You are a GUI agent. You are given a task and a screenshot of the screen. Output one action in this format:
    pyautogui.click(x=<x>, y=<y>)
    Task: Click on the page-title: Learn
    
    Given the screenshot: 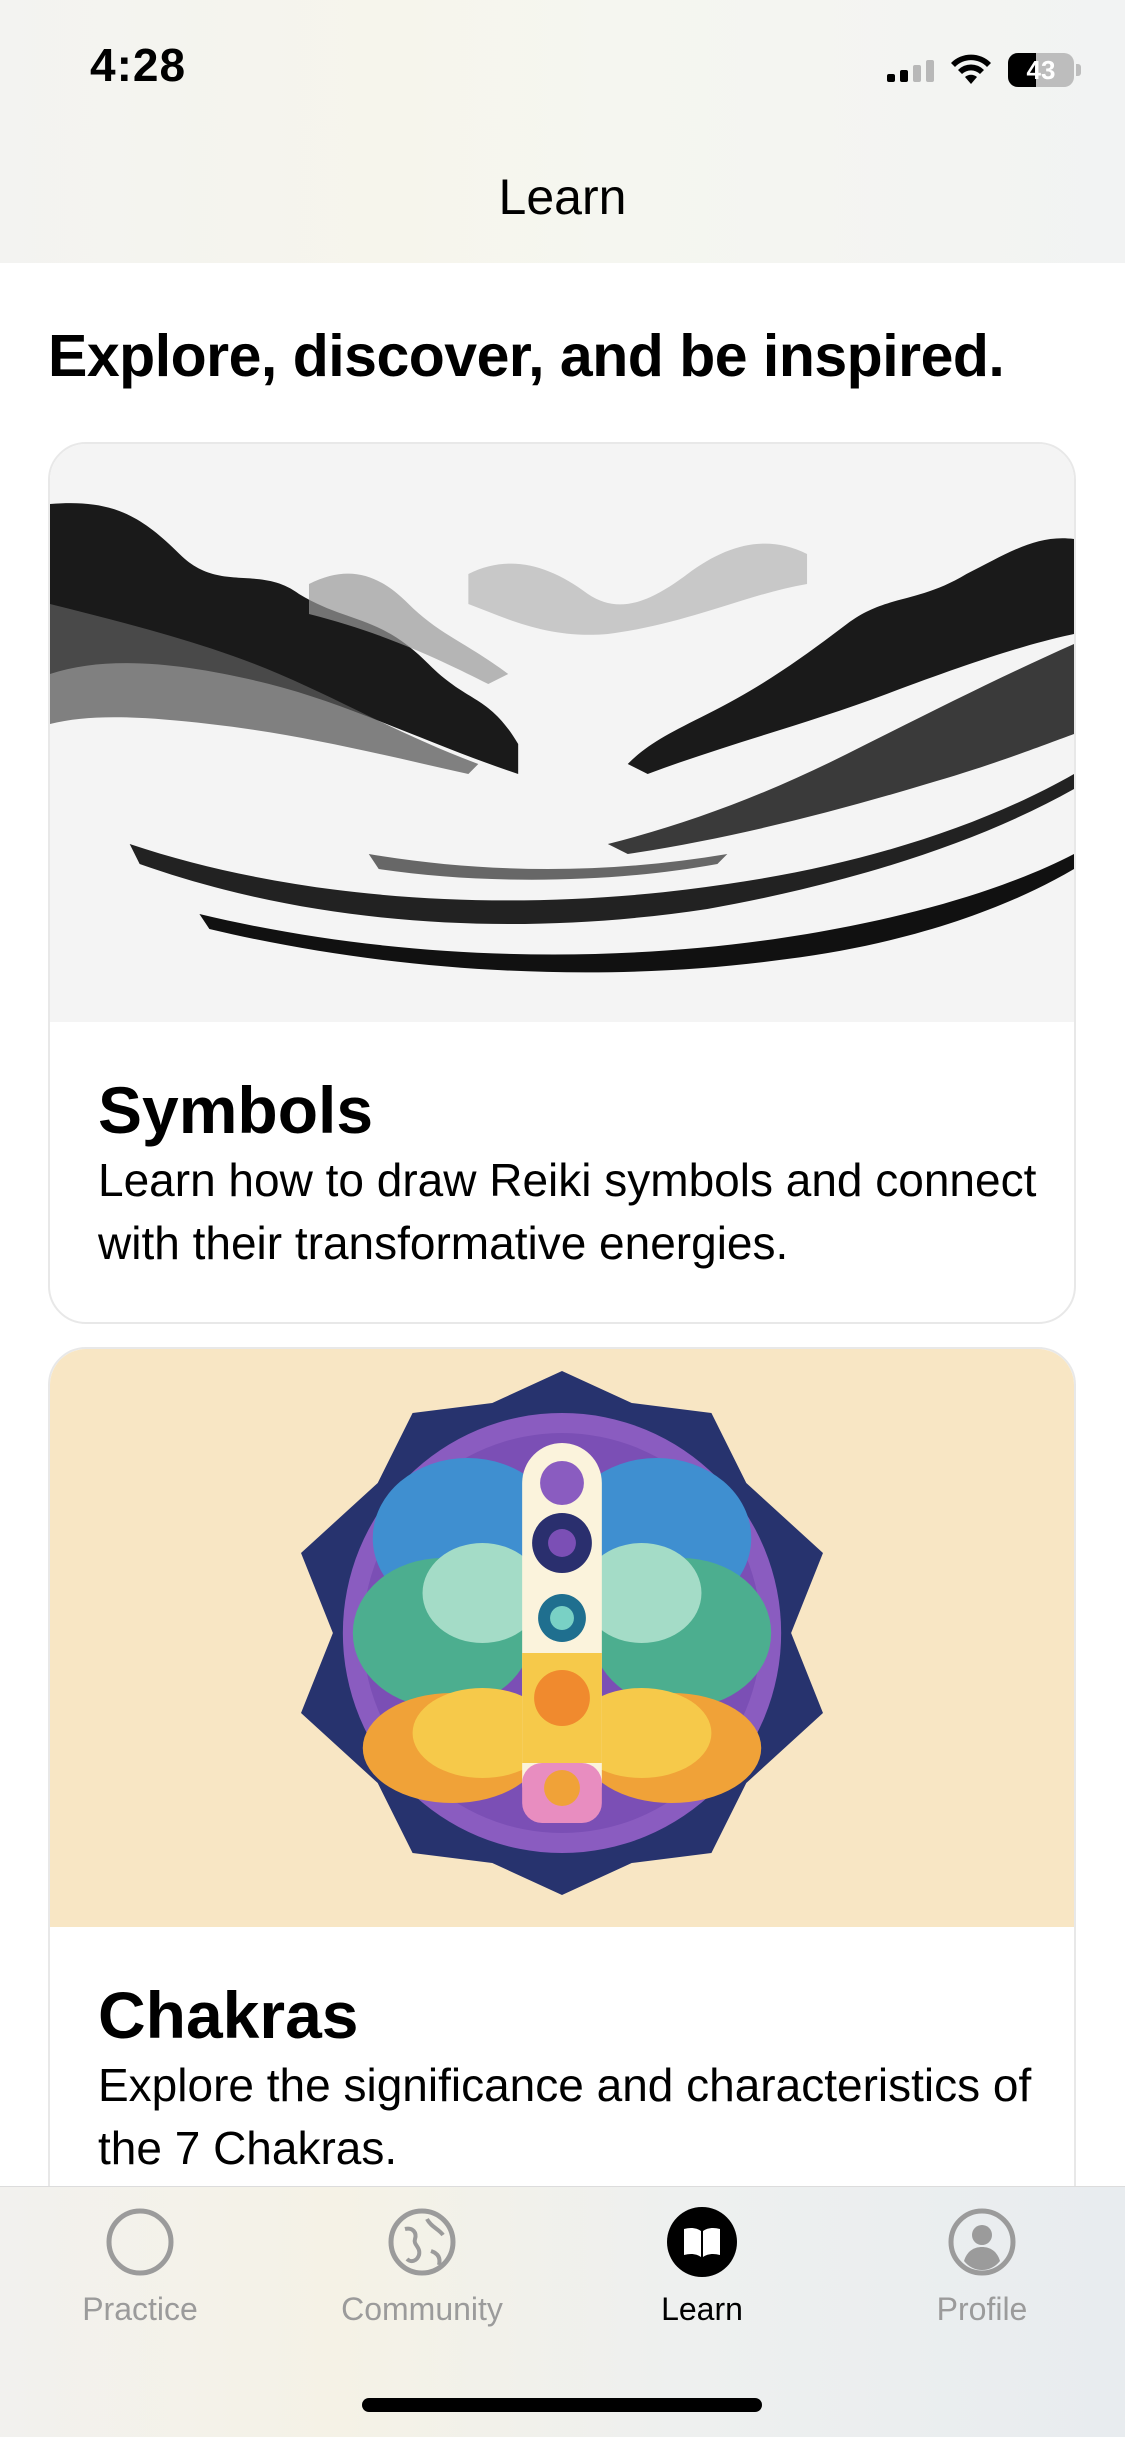 What is the action you would take?
    pyautogui.click(x=562, y=197)
    